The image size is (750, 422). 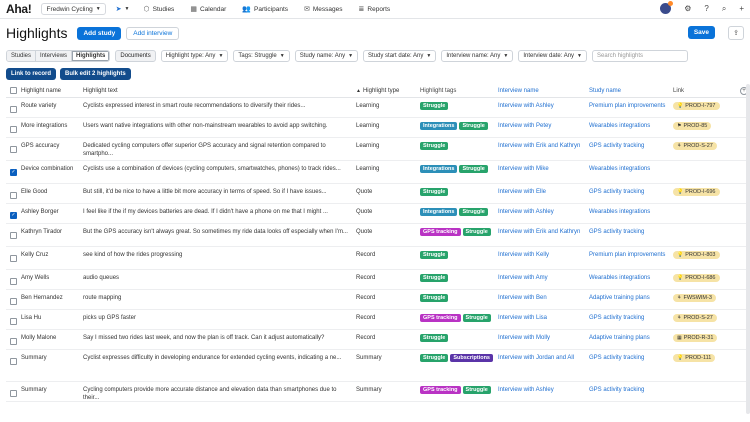 I want to click on highlight-name: Ashley Borger, so click(x=52, y=210).